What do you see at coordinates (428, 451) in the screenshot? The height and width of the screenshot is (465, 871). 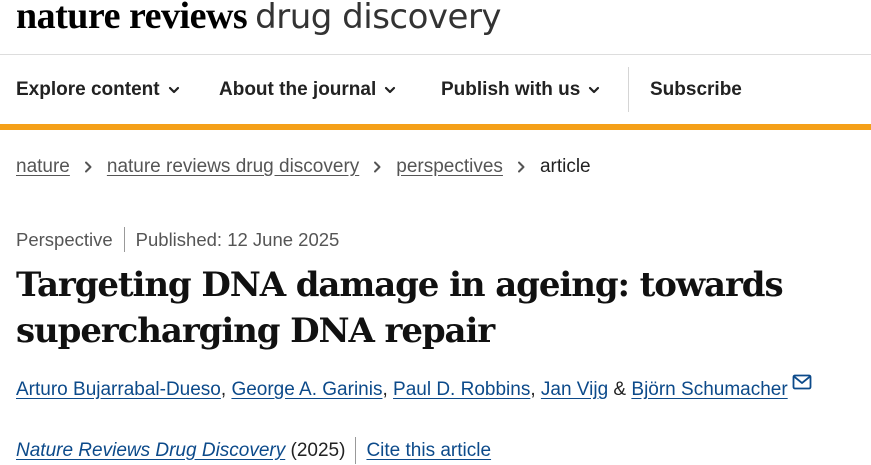 I see `cite-this-article-link: Cite this article` at bounding box center [428, 451].